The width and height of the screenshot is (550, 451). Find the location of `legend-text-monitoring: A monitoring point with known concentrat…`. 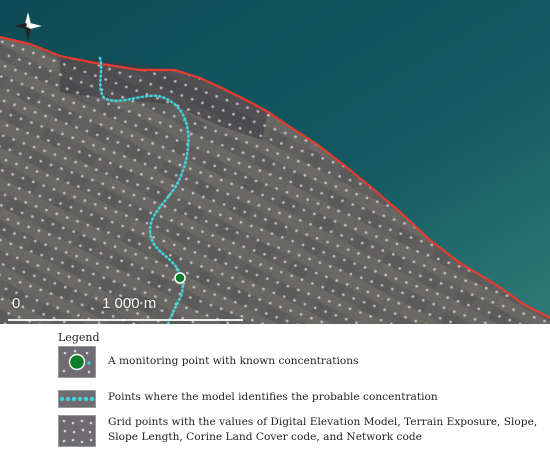

legend-text-monitoring: A monitoring point with known concentrat… is located at coordinates (233, 361).